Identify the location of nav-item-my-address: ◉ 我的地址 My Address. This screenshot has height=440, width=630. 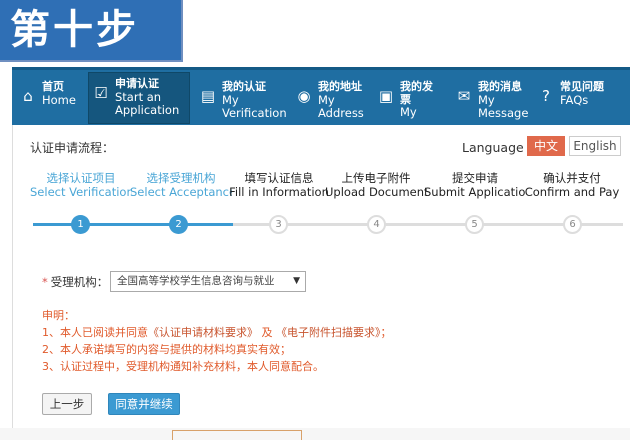
(331, 101).